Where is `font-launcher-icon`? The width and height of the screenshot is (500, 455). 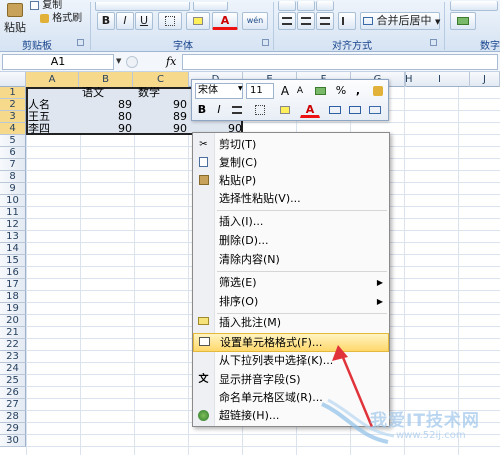 font-launcher-icon is located at coordinates (265, 42).